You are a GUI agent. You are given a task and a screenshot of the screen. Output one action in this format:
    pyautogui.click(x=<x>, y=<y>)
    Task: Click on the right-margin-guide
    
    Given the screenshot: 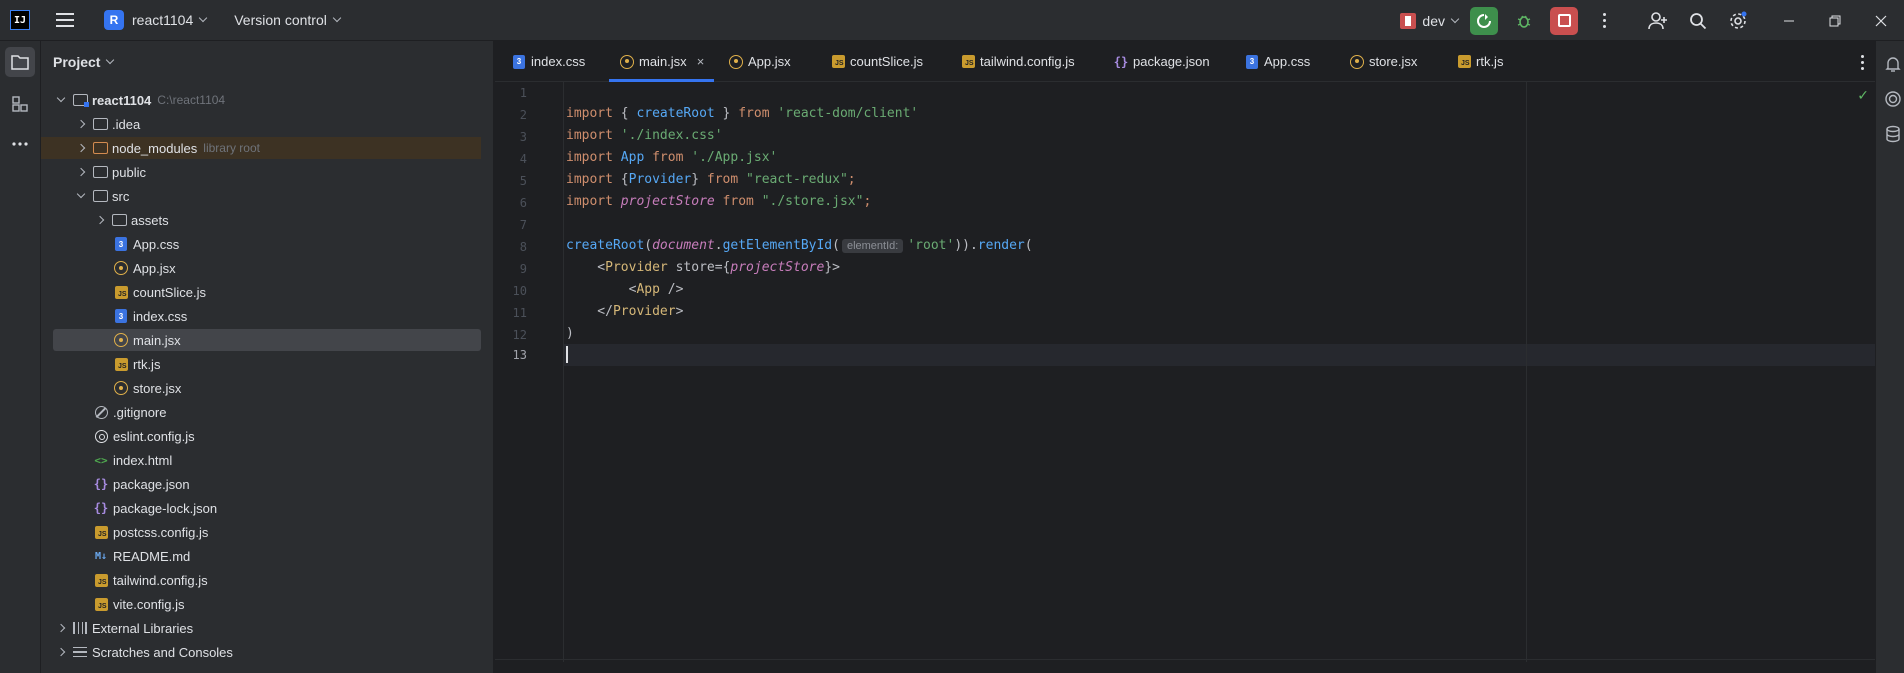 What is the action you would take?
    pyautogui.click(x=1526, y=372)
    